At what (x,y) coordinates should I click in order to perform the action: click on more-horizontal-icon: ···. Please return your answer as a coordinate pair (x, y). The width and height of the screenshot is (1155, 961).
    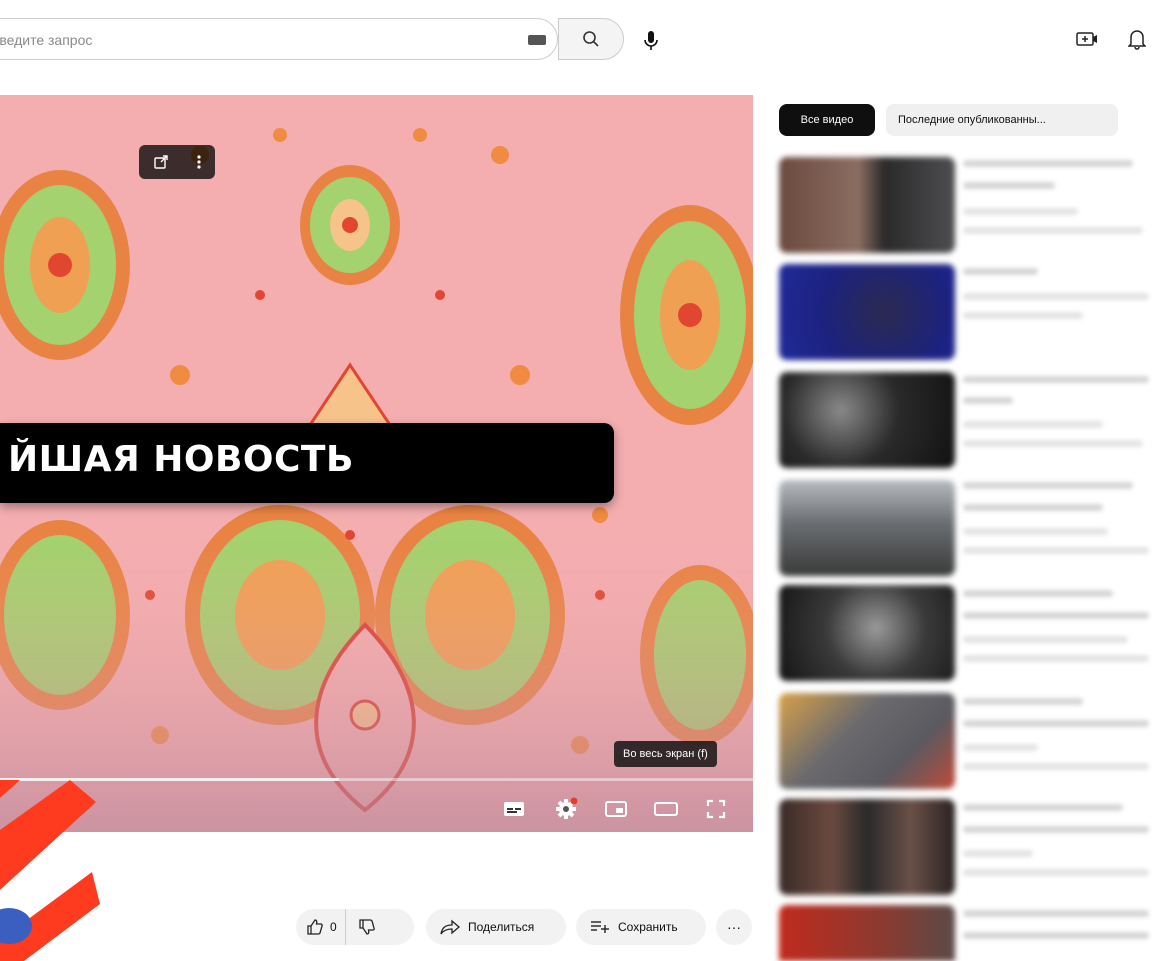
    Looking at the image, I should click on (734, 927).